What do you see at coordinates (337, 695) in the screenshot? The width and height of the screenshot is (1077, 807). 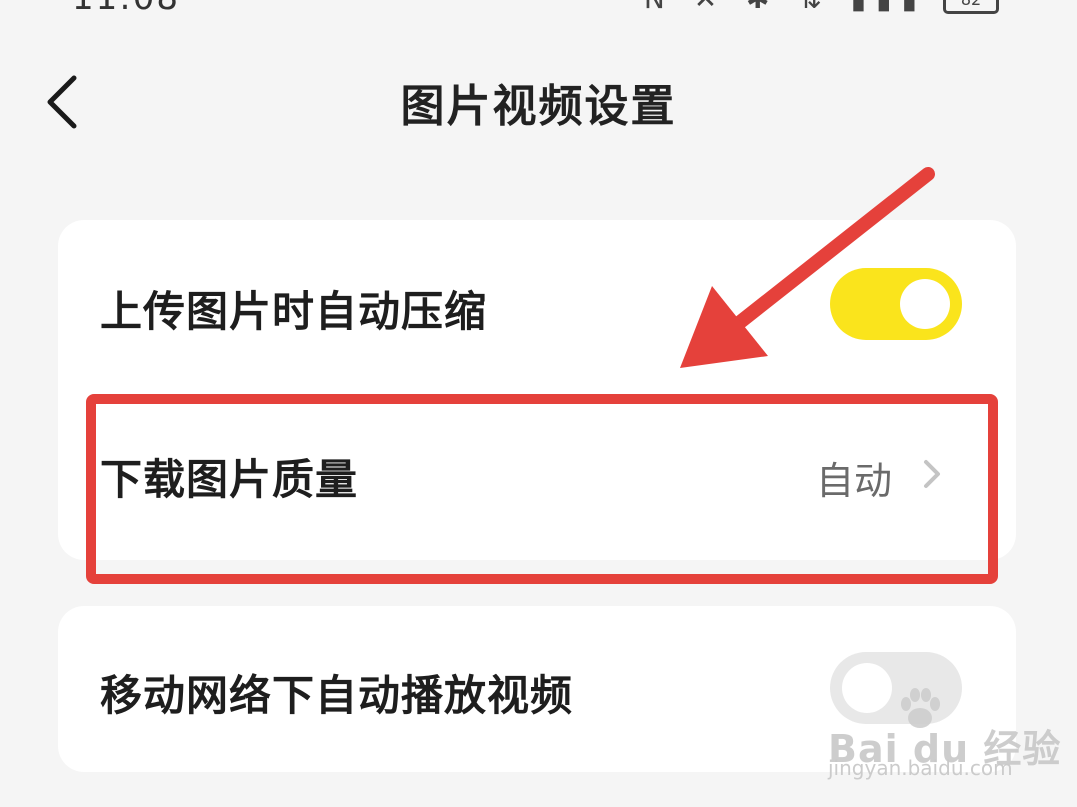 I see `autoplay-mobile-label: 移动网络下自动播放视频` at bounding box center [337, 695].